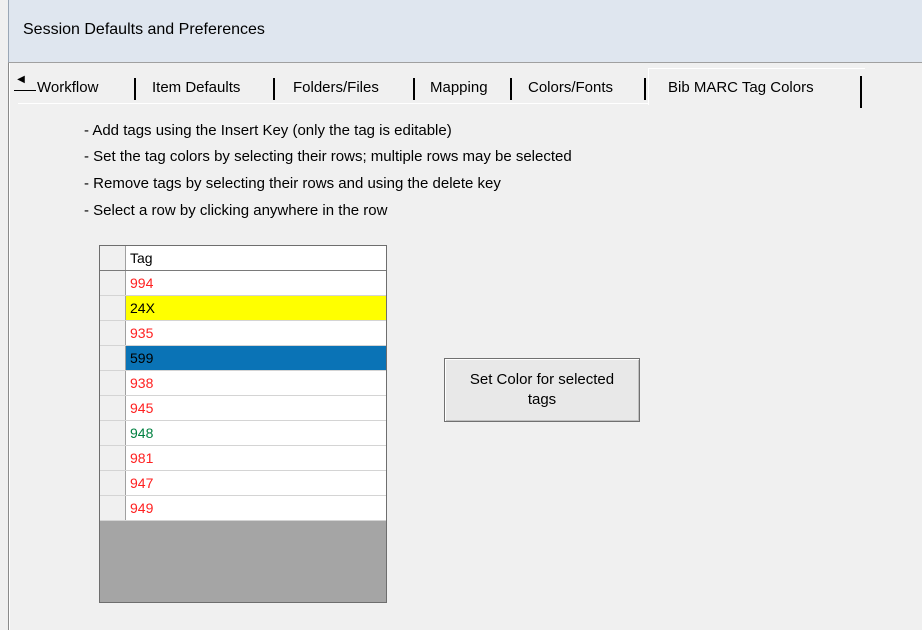 This screenshot has width=922, height=630. I want to click on title-bar: Session Defaults and Preferences, so click(465, 31).